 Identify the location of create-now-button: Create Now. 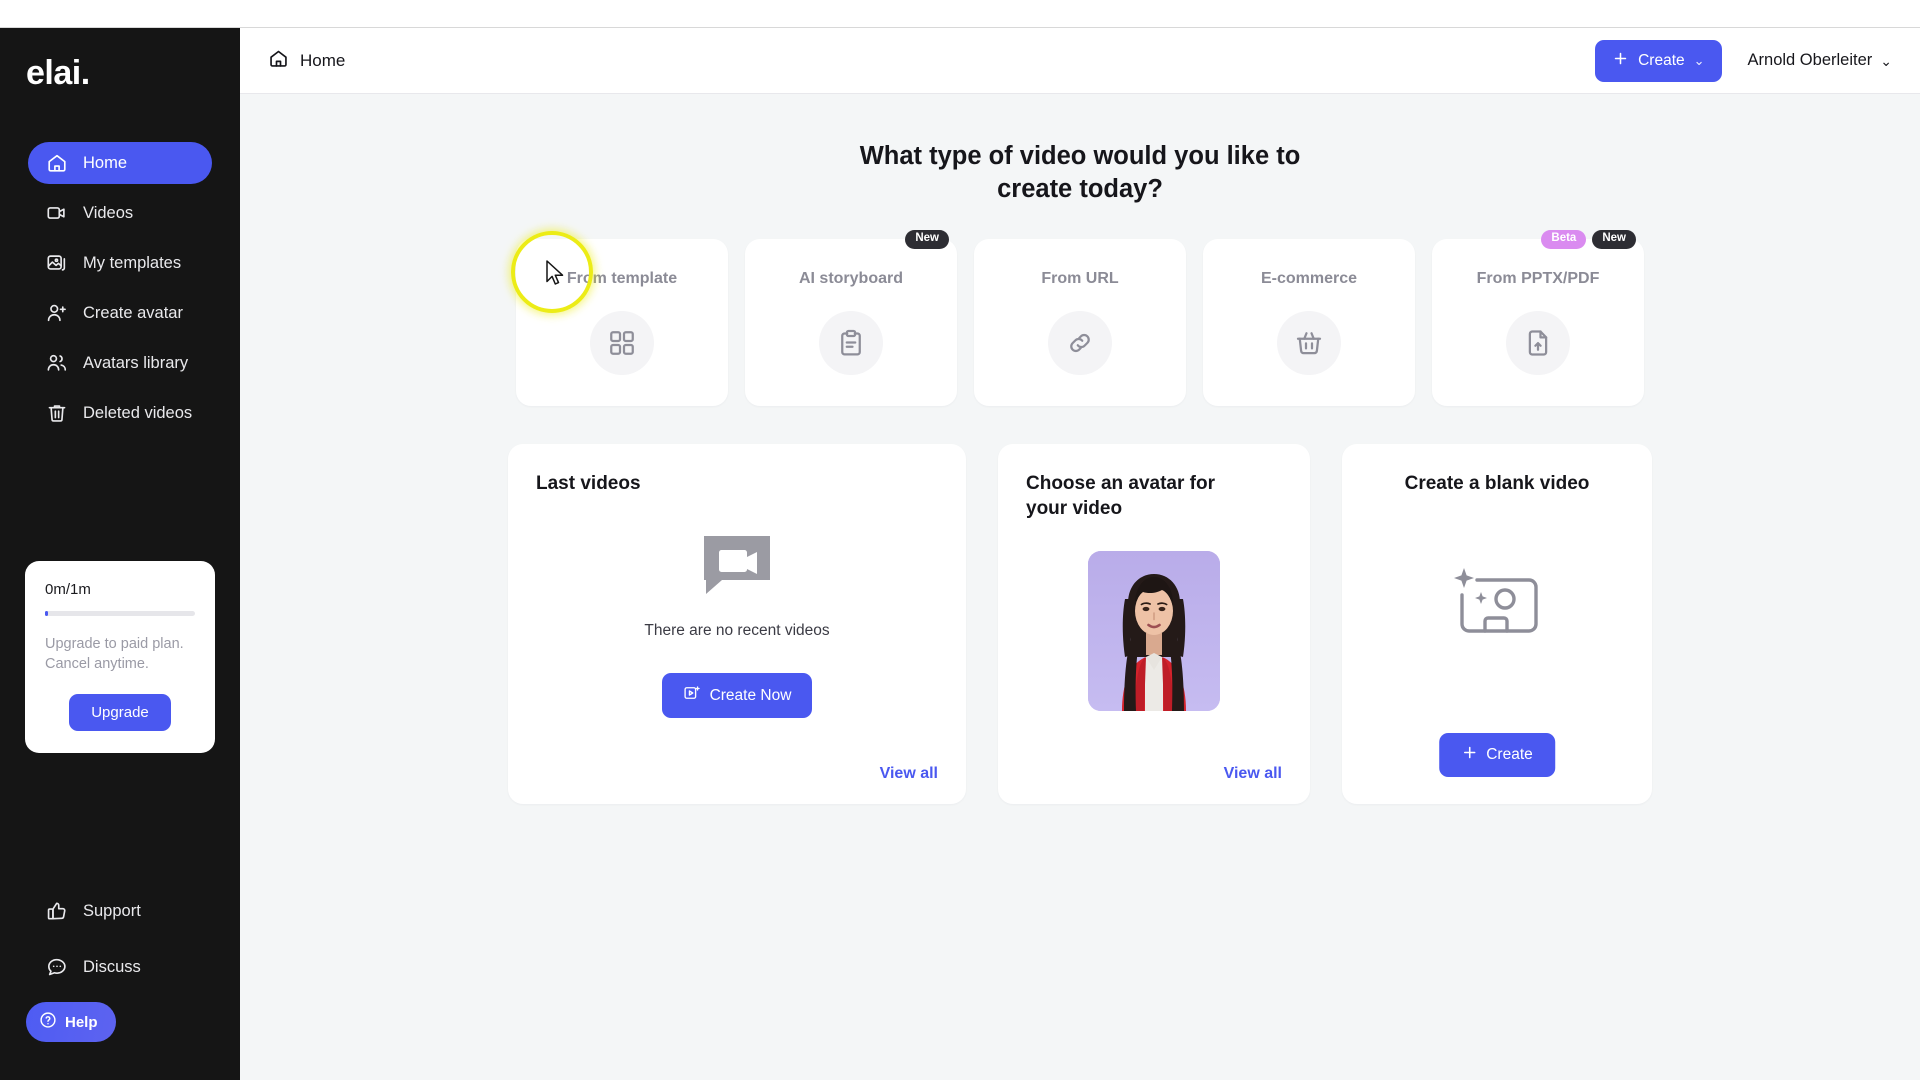
(737, 696).